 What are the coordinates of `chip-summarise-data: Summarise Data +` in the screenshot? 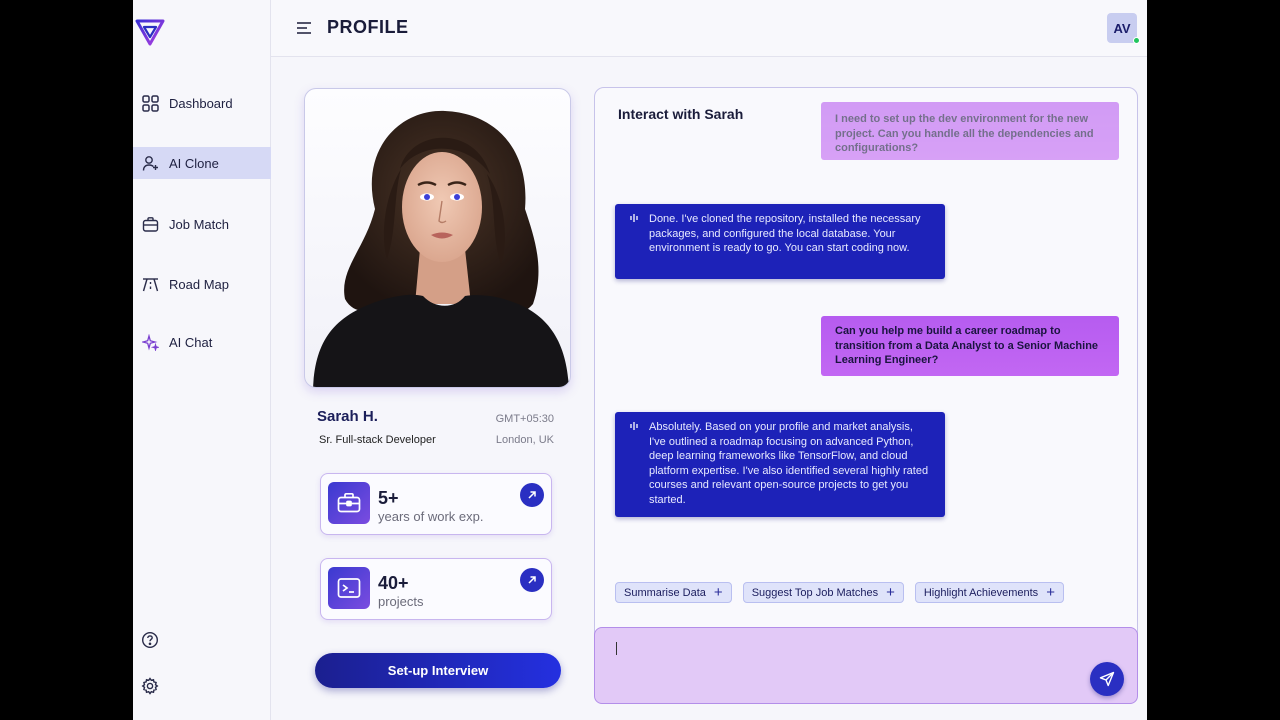 It's located at (673, 592).